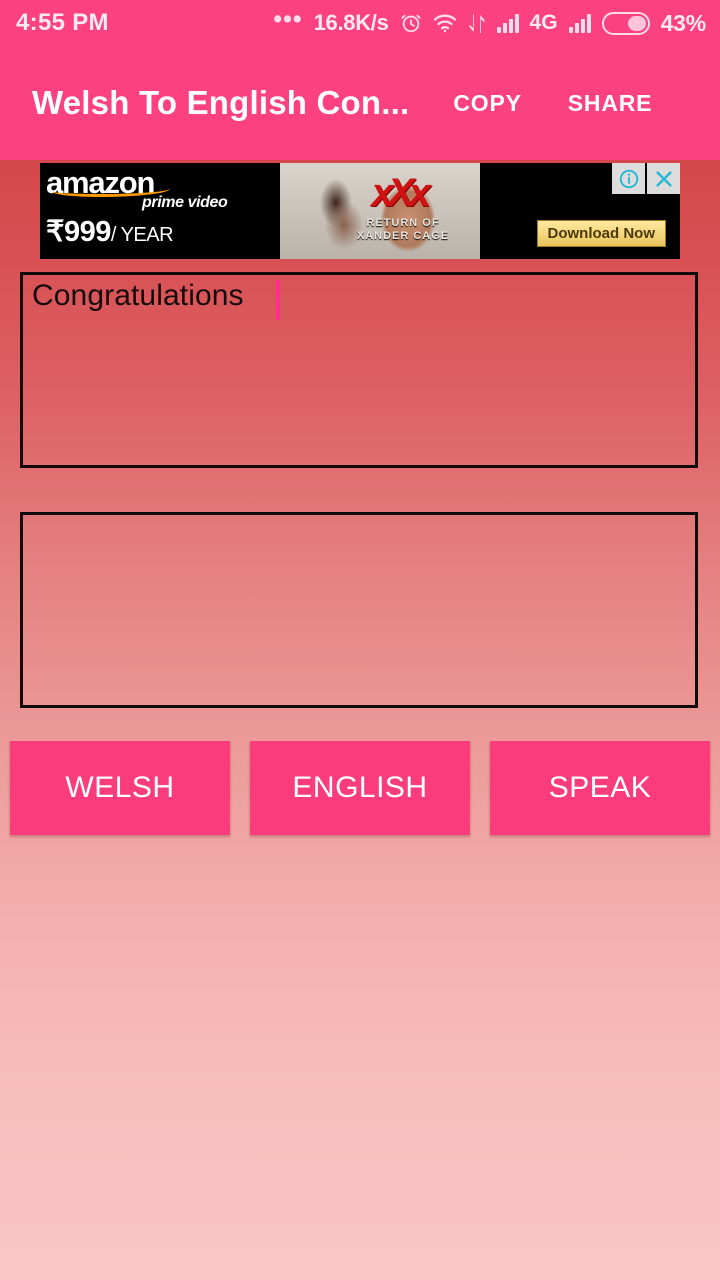  What do you see at coordinates (78, 232) in the screenshot?
I see `ad-price-amount: ₹999` at bounding box center [78, 232].